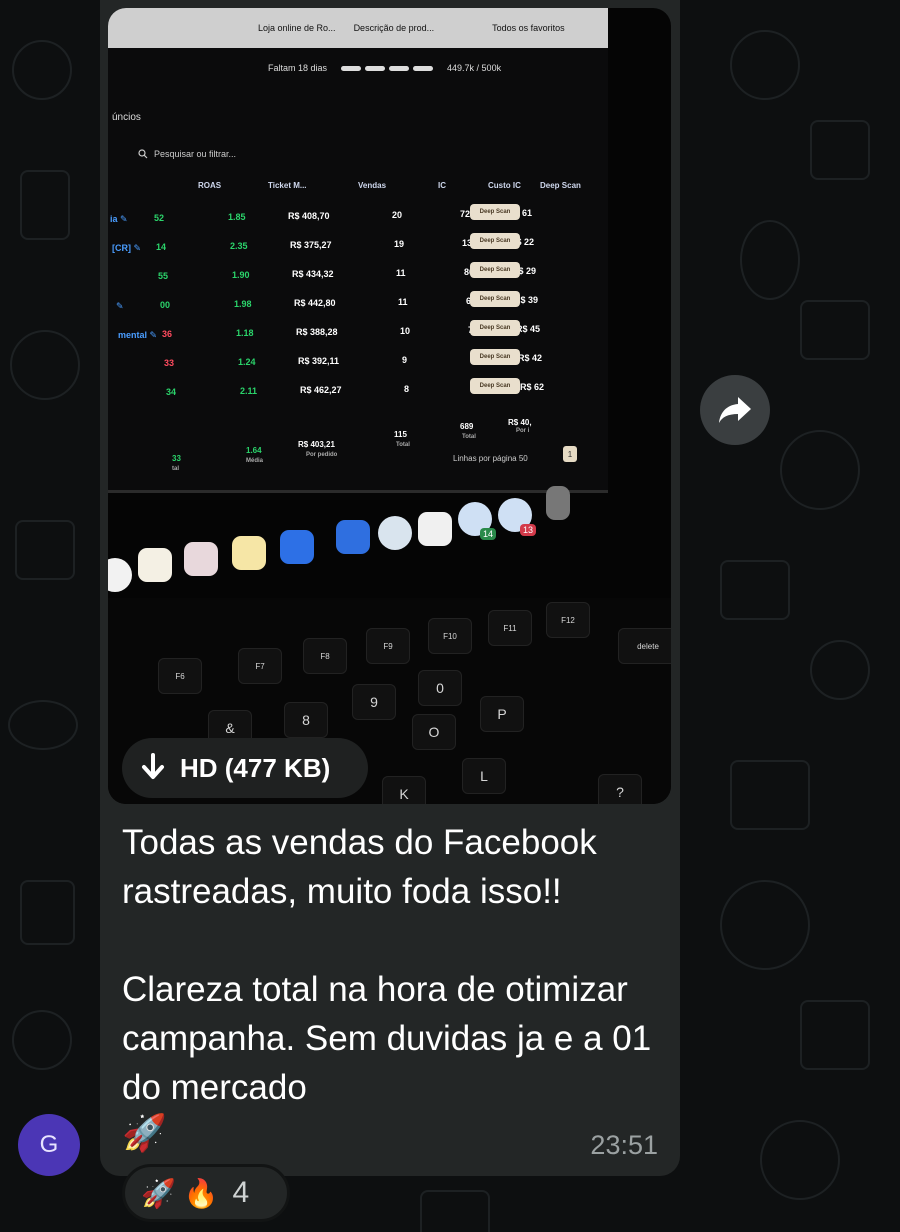 The image size is (900, 1232). Describe the element at coordinates (434, 732) in the screenshot. I see `photo-key: O` at that location.